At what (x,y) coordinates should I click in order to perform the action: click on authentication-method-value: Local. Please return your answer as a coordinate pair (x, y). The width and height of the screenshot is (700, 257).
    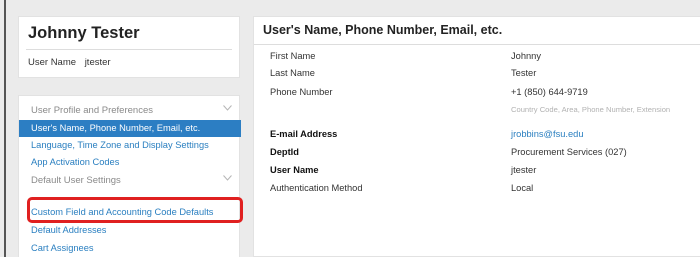
    Looking at the image, I should click on (522, 188).